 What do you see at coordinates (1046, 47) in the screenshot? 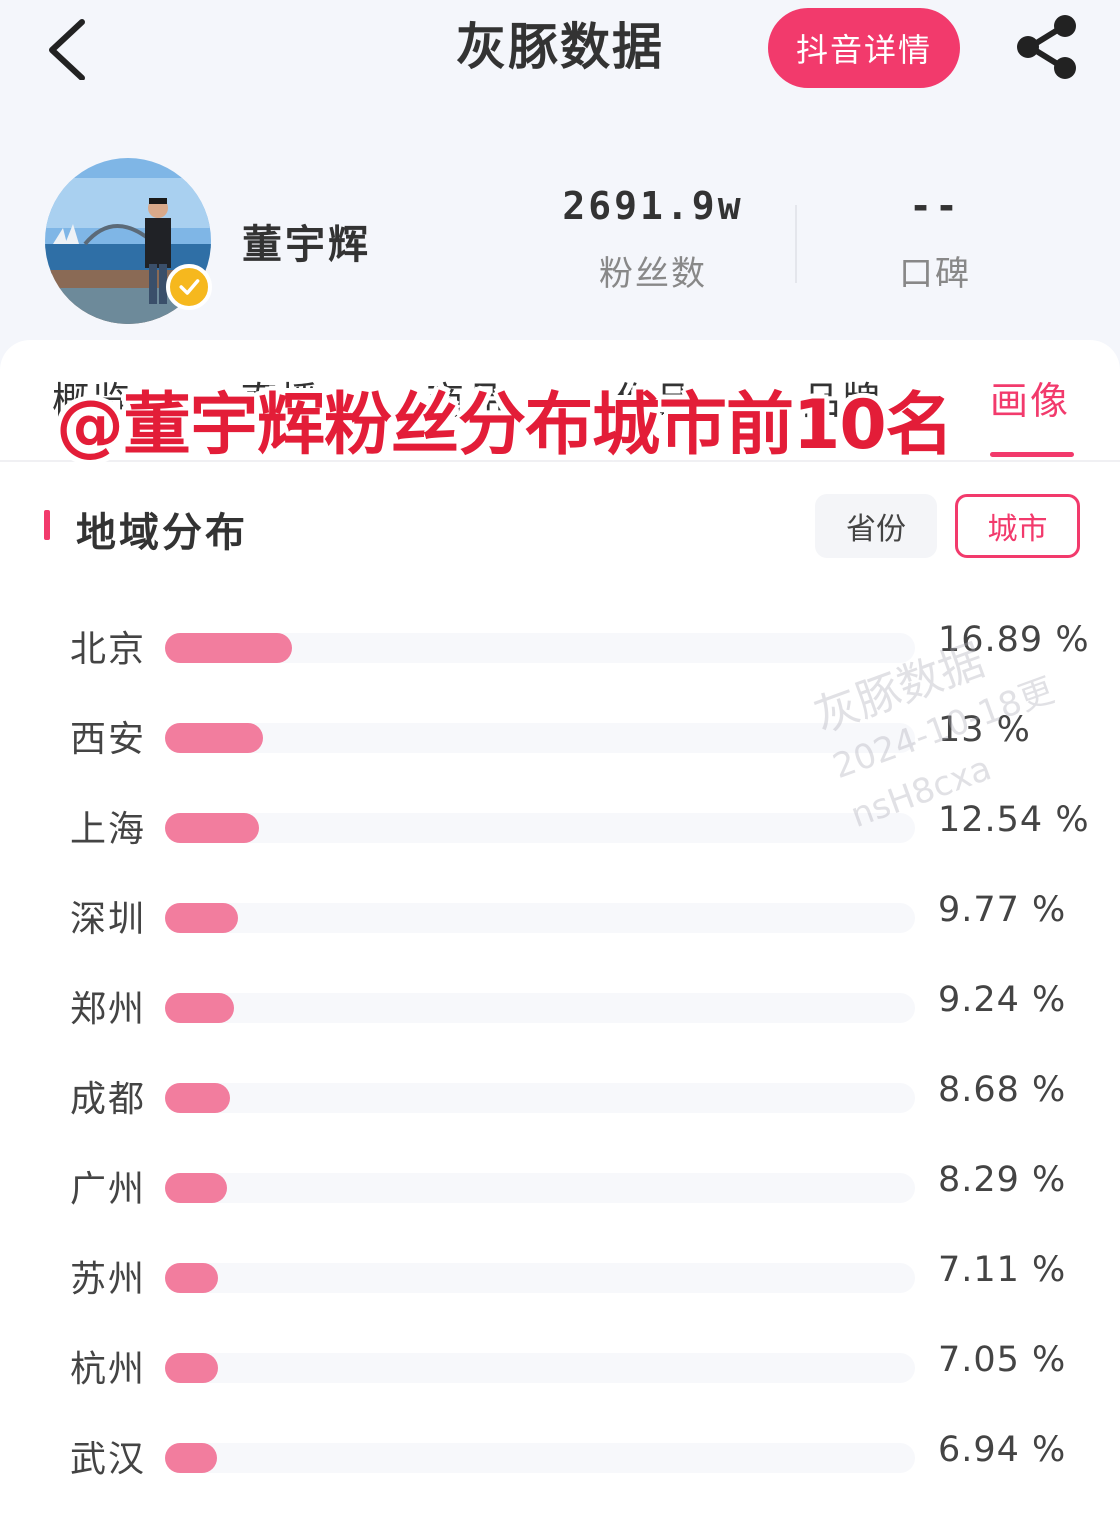
I see `share-icon` at bounding box center [1046, 47].